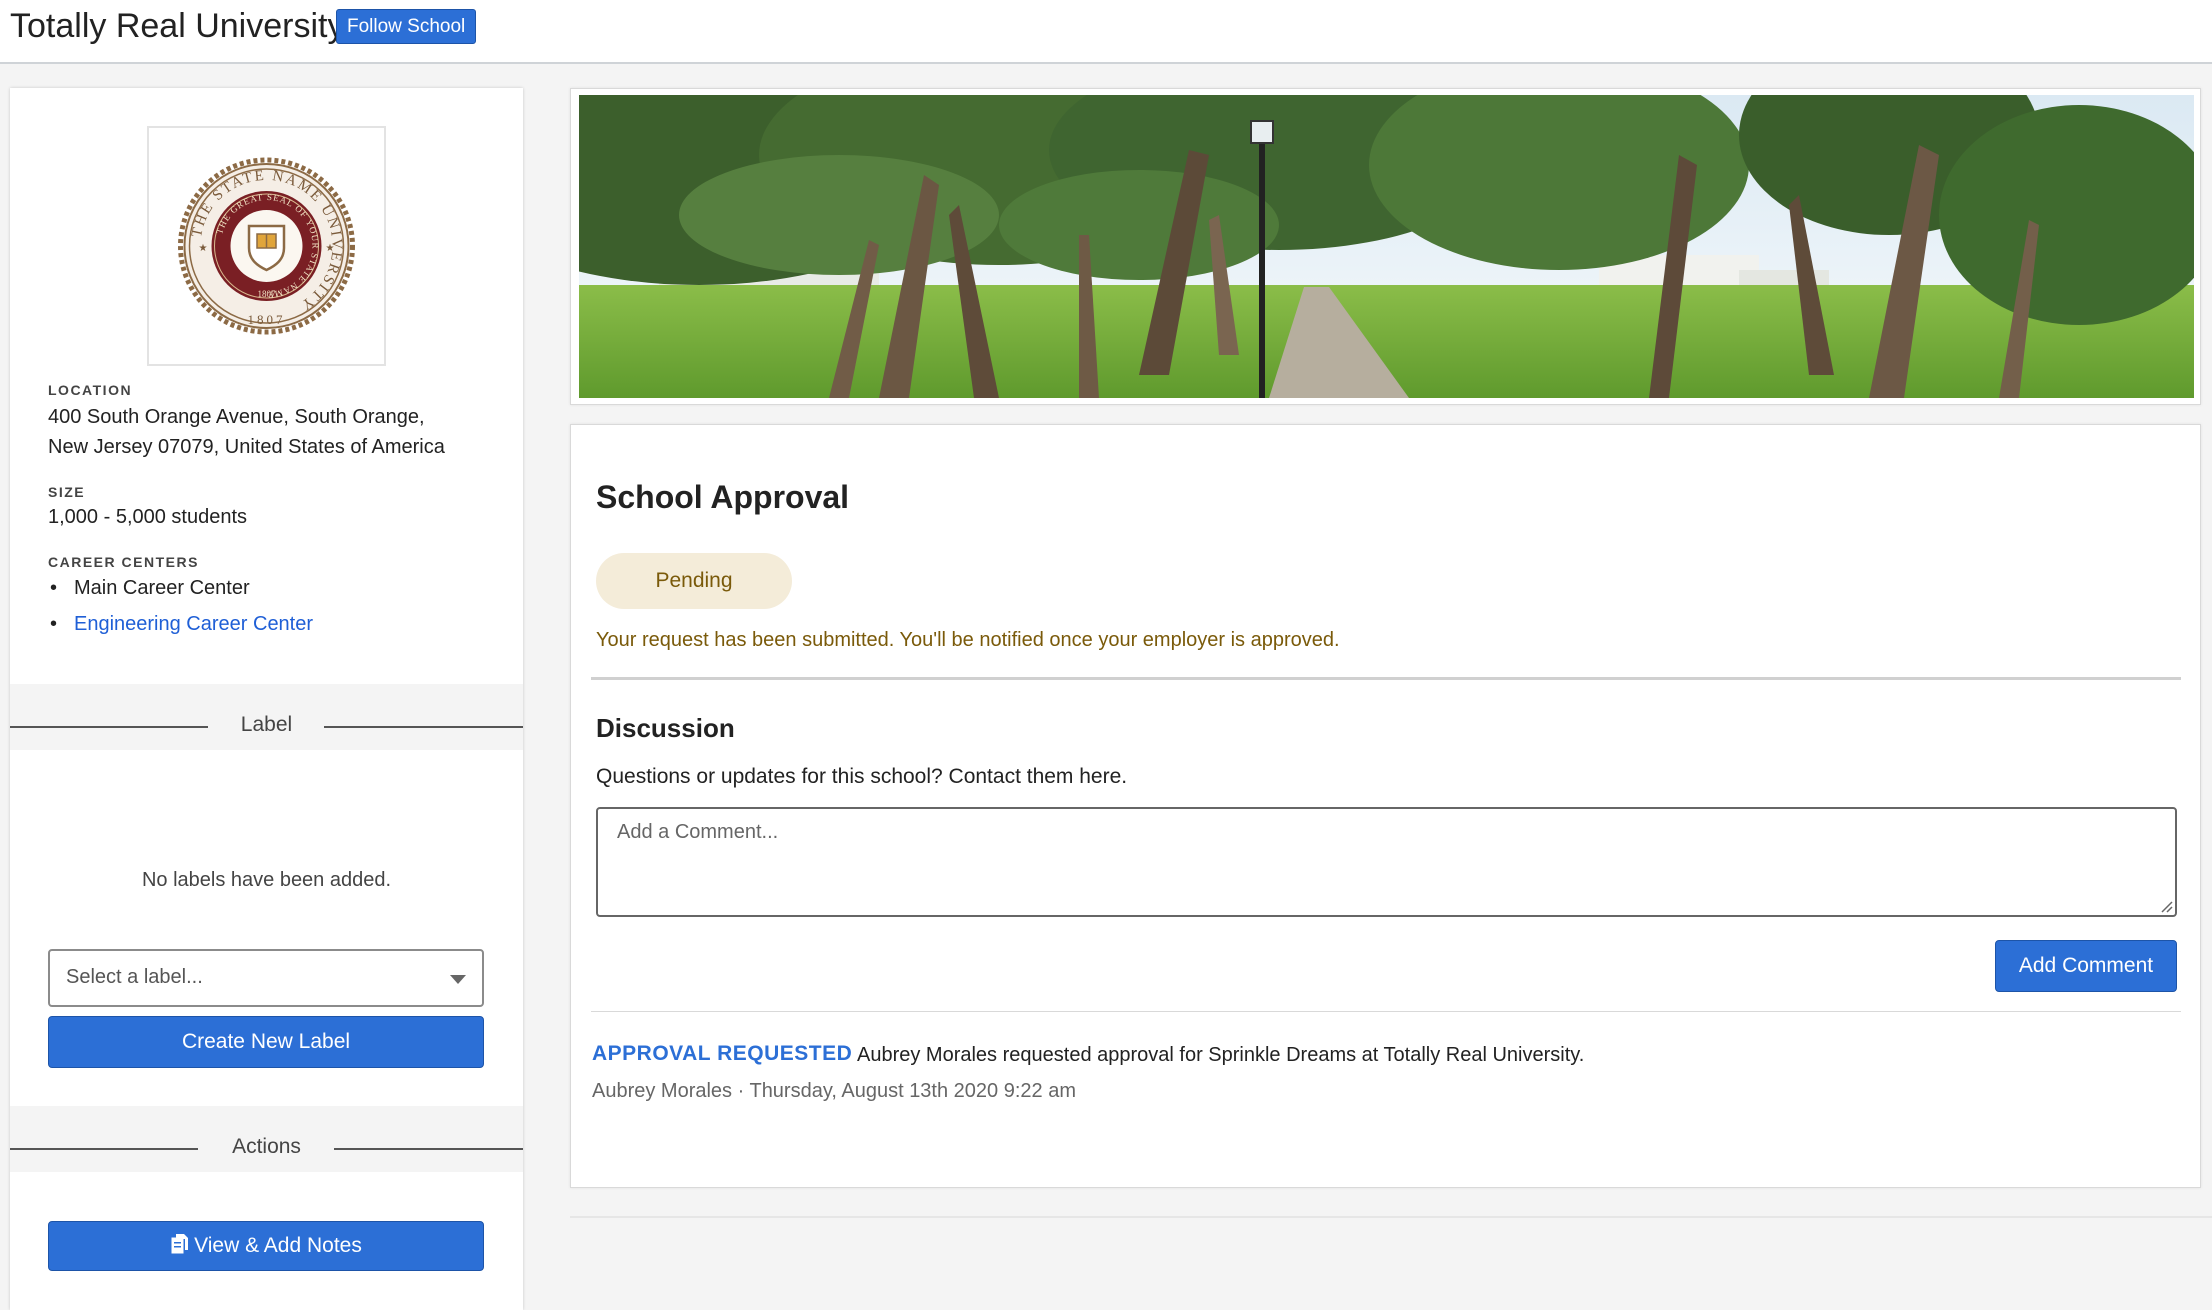 The image size is (2212, 1310). Describe the element at coordinates (406, 26) in the screenshot. I see `follow-school-button: Follow School` at that location.